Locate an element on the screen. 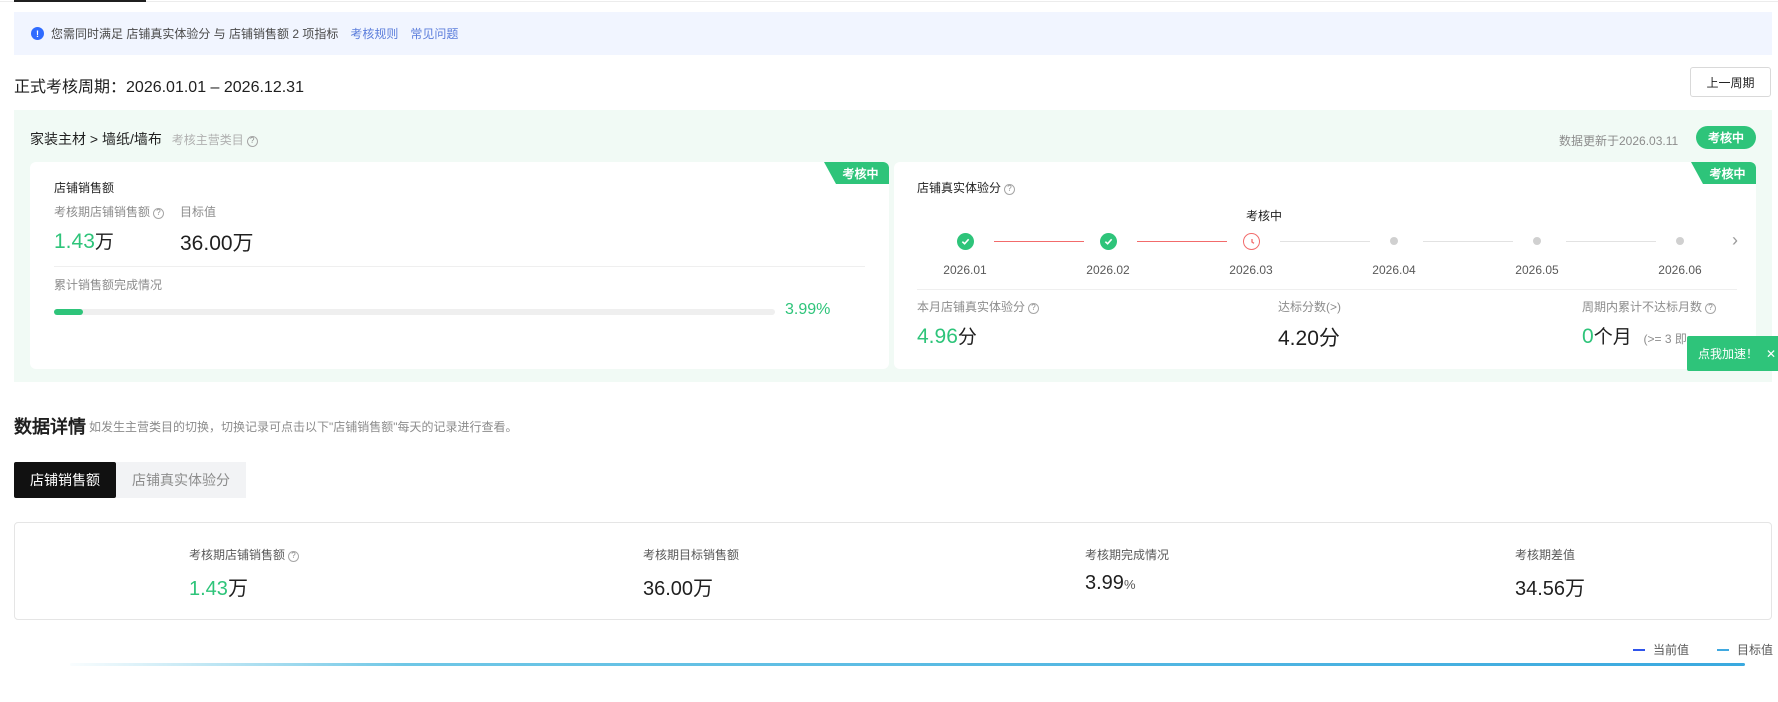 The height and width of the screenshot is (702, 1778). notice-text: 您需同时满足 店铺真实体验分 与 店铺销售额 2 项指标 is located at coordinates (195, 34).